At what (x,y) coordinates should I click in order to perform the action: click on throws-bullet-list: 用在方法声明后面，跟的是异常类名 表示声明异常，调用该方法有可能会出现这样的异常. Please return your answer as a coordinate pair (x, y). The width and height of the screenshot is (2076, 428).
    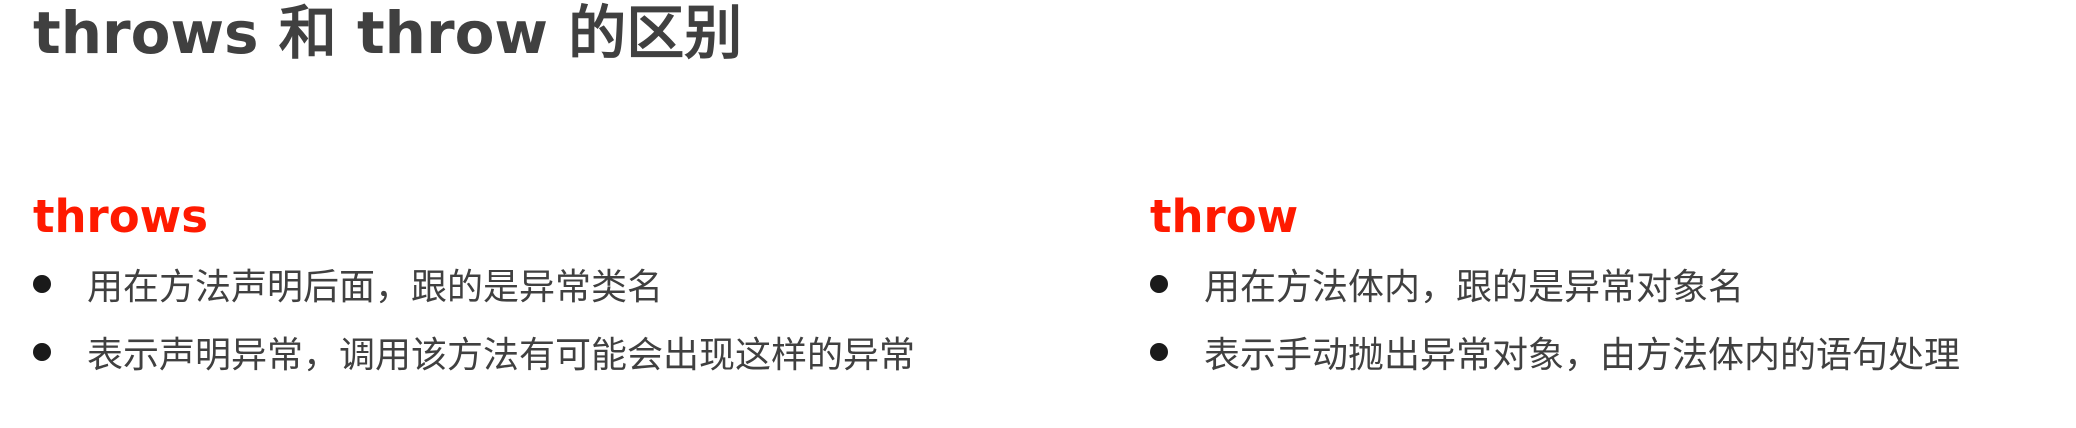
    Looking at the image, I should click on (474, 318).